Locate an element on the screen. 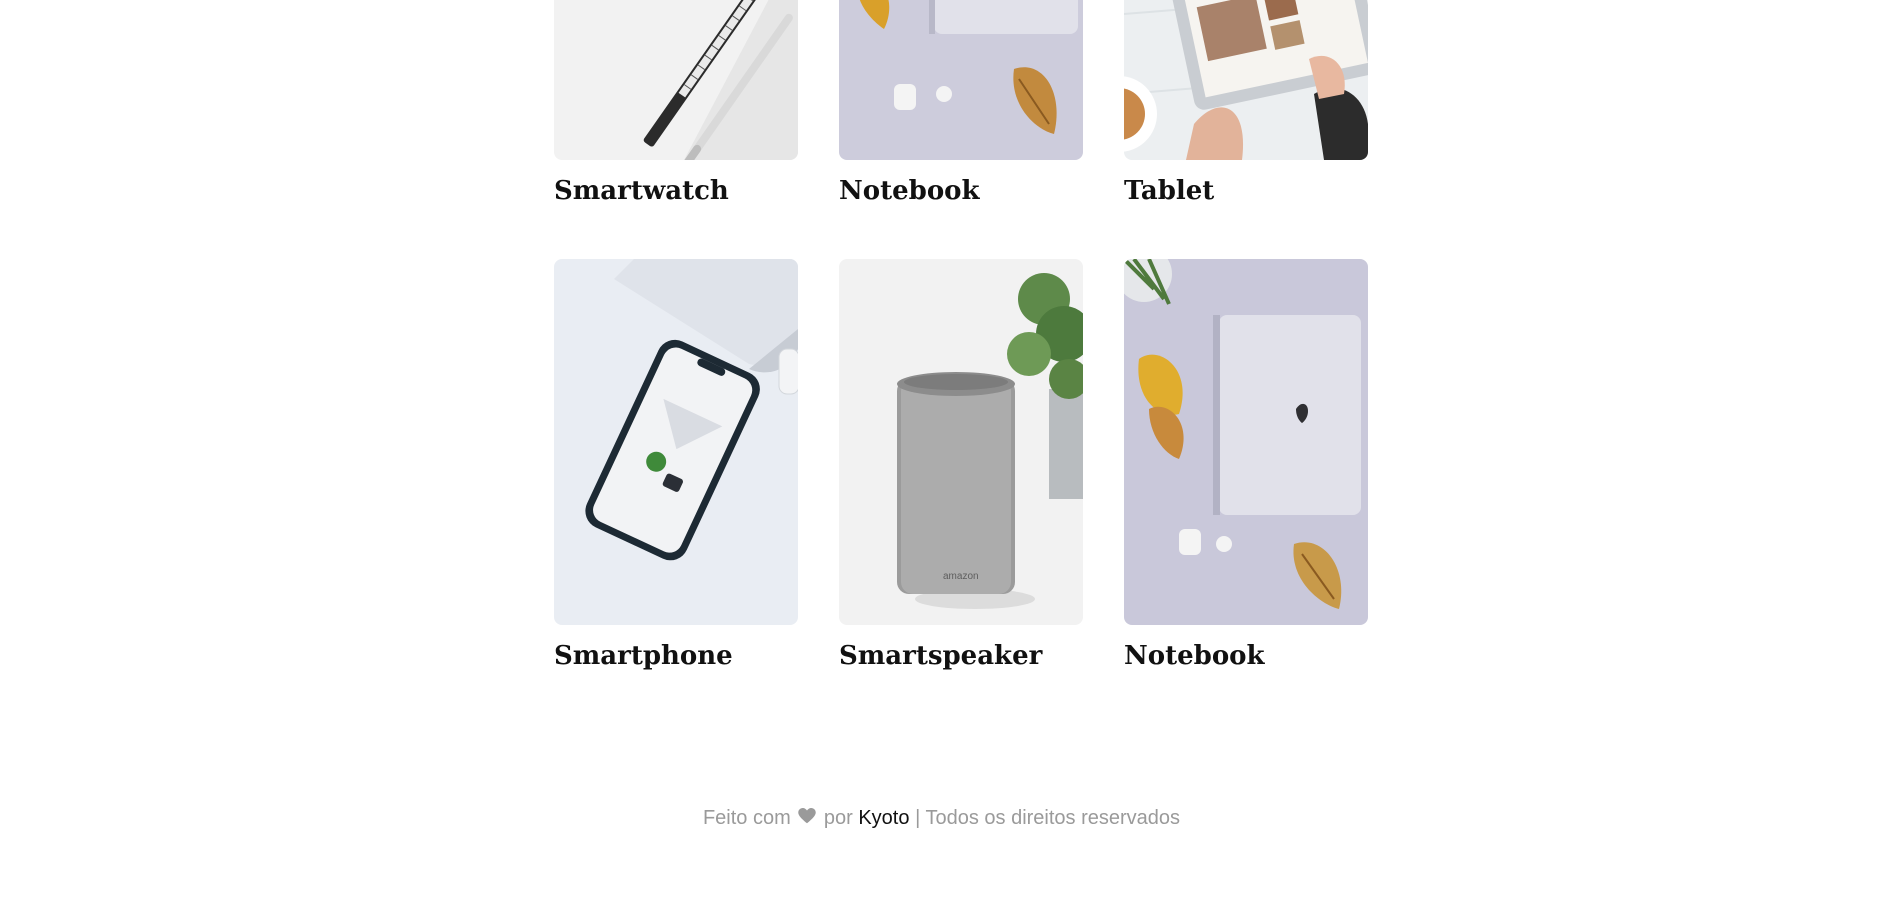  product-card: Tablet is located at coordinates (1246, 103).